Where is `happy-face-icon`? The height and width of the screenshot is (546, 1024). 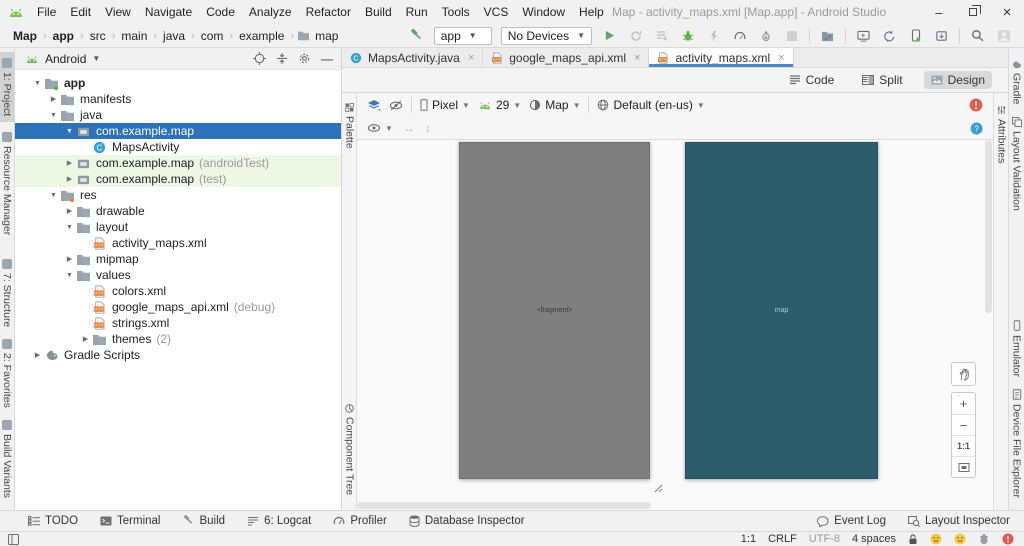 happy-face-icon is located at coordinates (936, 539).